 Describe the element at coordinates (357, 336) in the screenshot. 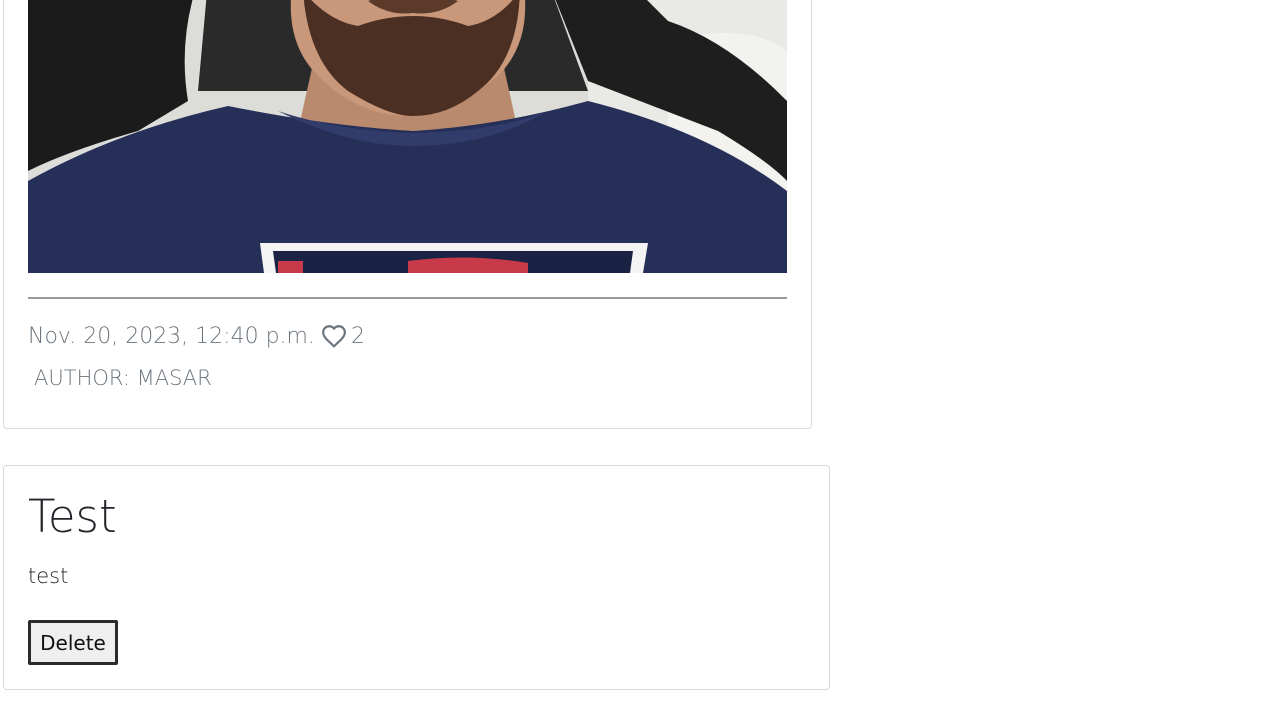

I see `like-count: 2` at that location.